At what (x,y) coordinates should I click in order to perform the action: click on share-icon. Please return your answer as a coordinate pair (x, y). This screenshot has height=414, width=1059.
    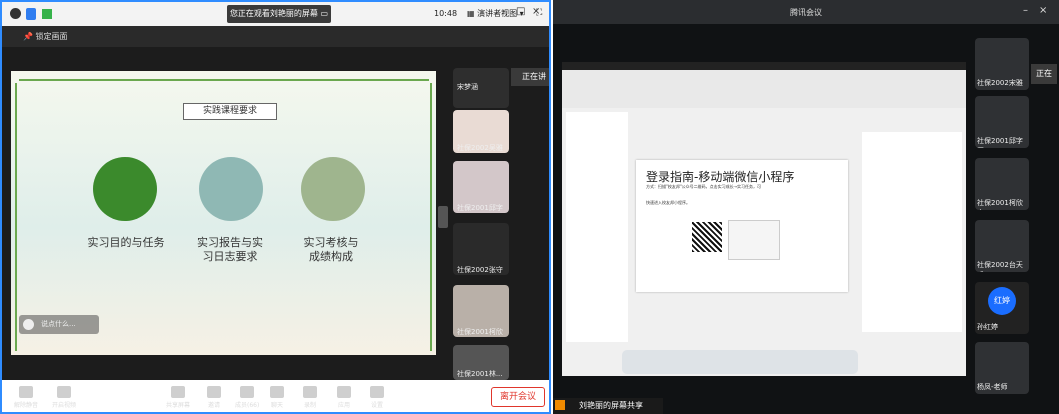
    Looking at the image, I should click on (560, 405).